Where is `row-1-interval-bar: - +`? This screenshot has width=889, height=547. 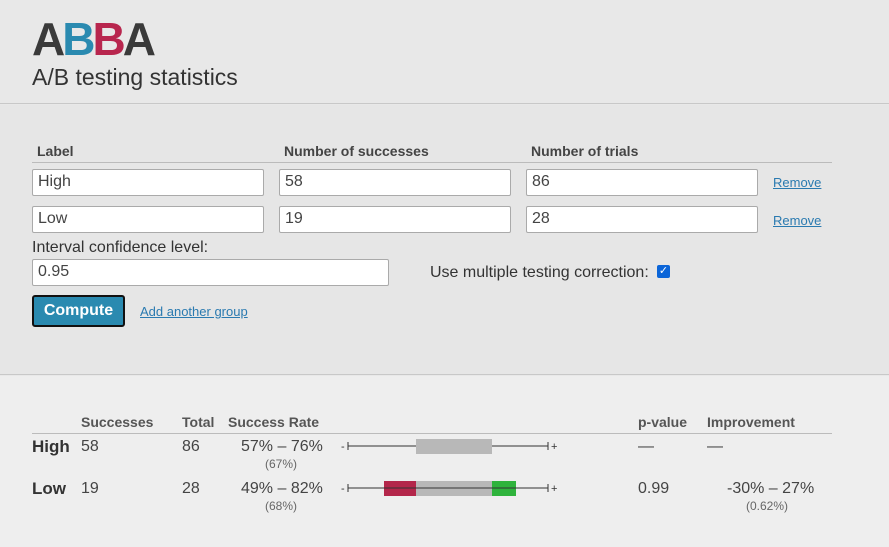
row-1-interval-bar: - + is located at coordinates (449, 446).